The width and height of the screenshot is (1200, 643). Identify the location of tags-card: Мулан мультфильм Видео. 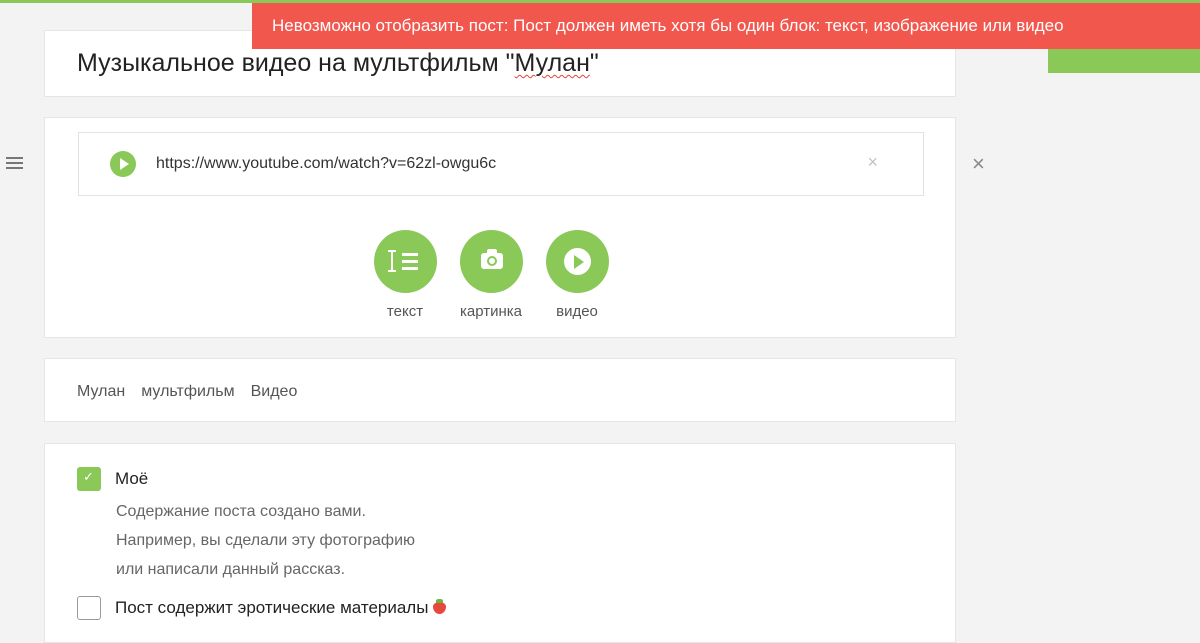
(500, 390).